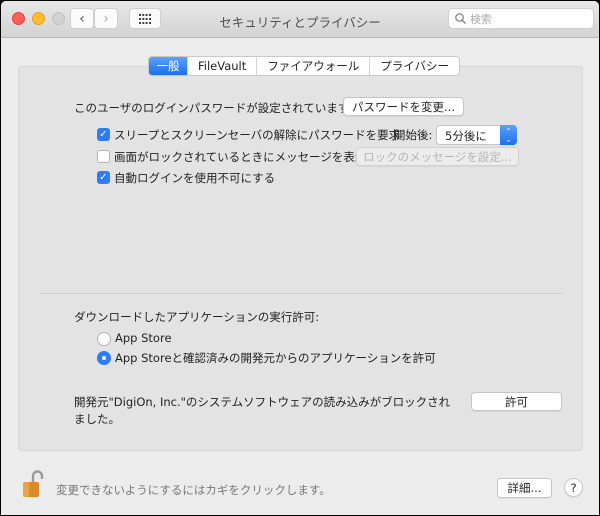  I want to click on start-after-select: 5分後に ⌃ ⌃, so click(476, 135).